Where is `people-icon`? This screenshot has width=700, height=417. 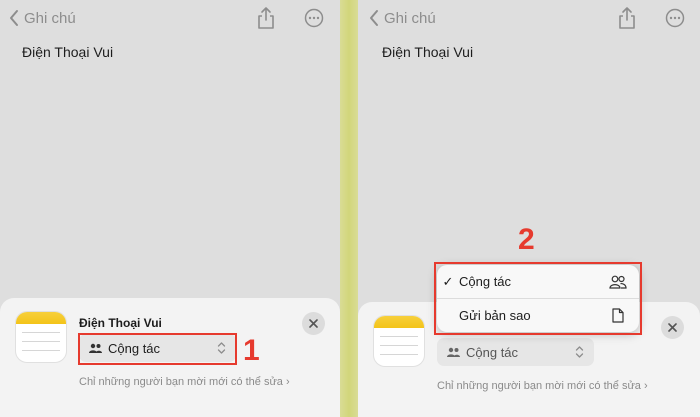
people-icon is located at coordinates (453, 352).